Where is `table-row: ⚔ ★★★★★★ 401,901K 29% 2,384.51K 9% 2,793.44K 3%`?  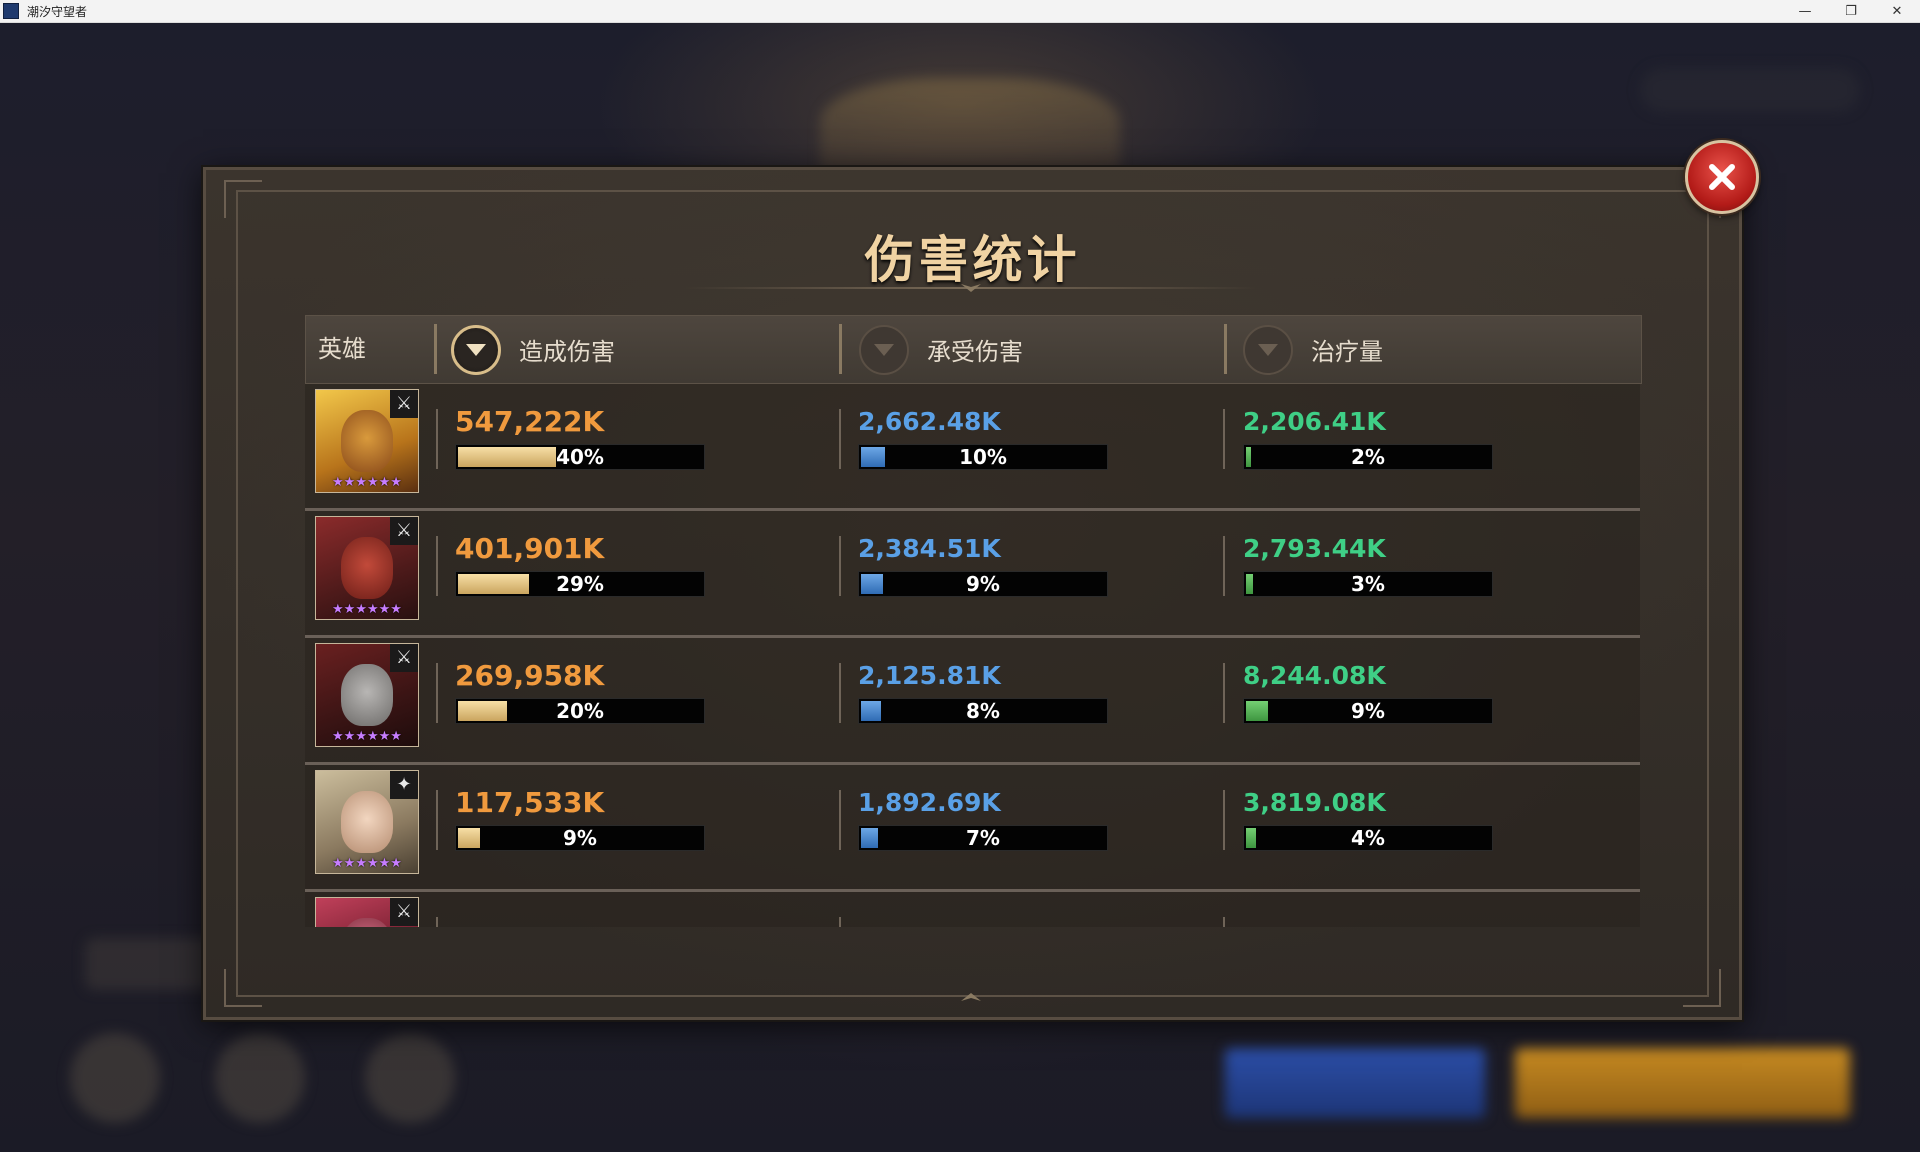 table-row: ⚔ ★★★★★★ 401,901K 29% 2,384.51K 9% 2,793.44K 3% is located at coordinates (972, 574).